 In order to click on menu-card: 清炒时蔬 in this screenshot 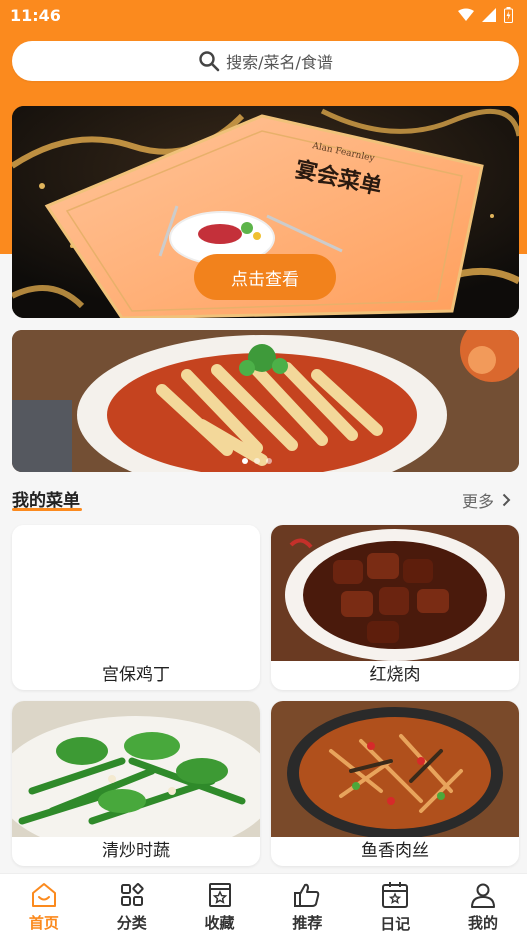, I will do `click(136, 783)`.